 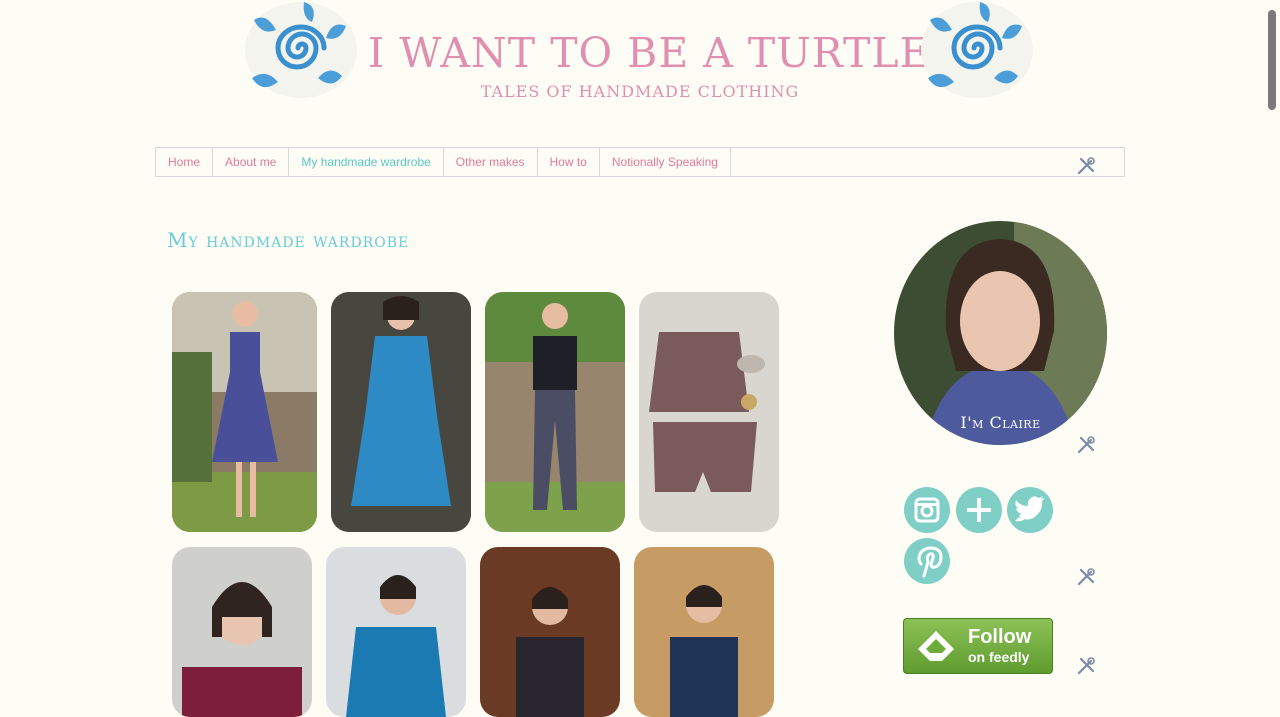 I want to click on nav-item-notionally-speaking: Notionally Speaking, so click(x=665, y=162).